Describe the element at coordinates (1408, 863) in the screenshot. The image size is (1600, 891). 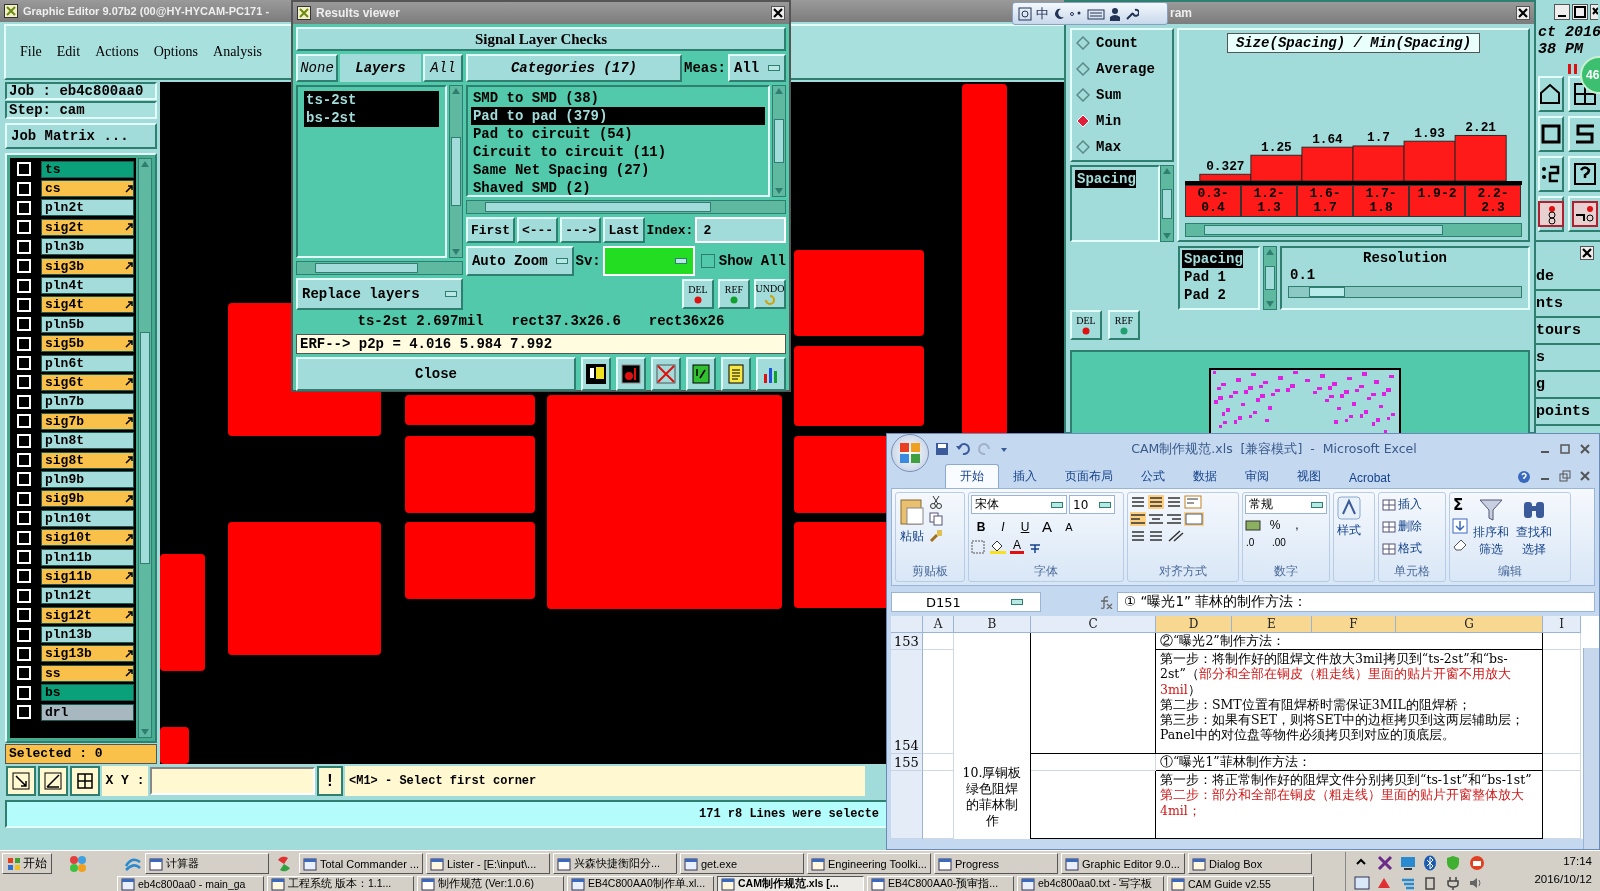
I see `remote-screen-icon` at that location.